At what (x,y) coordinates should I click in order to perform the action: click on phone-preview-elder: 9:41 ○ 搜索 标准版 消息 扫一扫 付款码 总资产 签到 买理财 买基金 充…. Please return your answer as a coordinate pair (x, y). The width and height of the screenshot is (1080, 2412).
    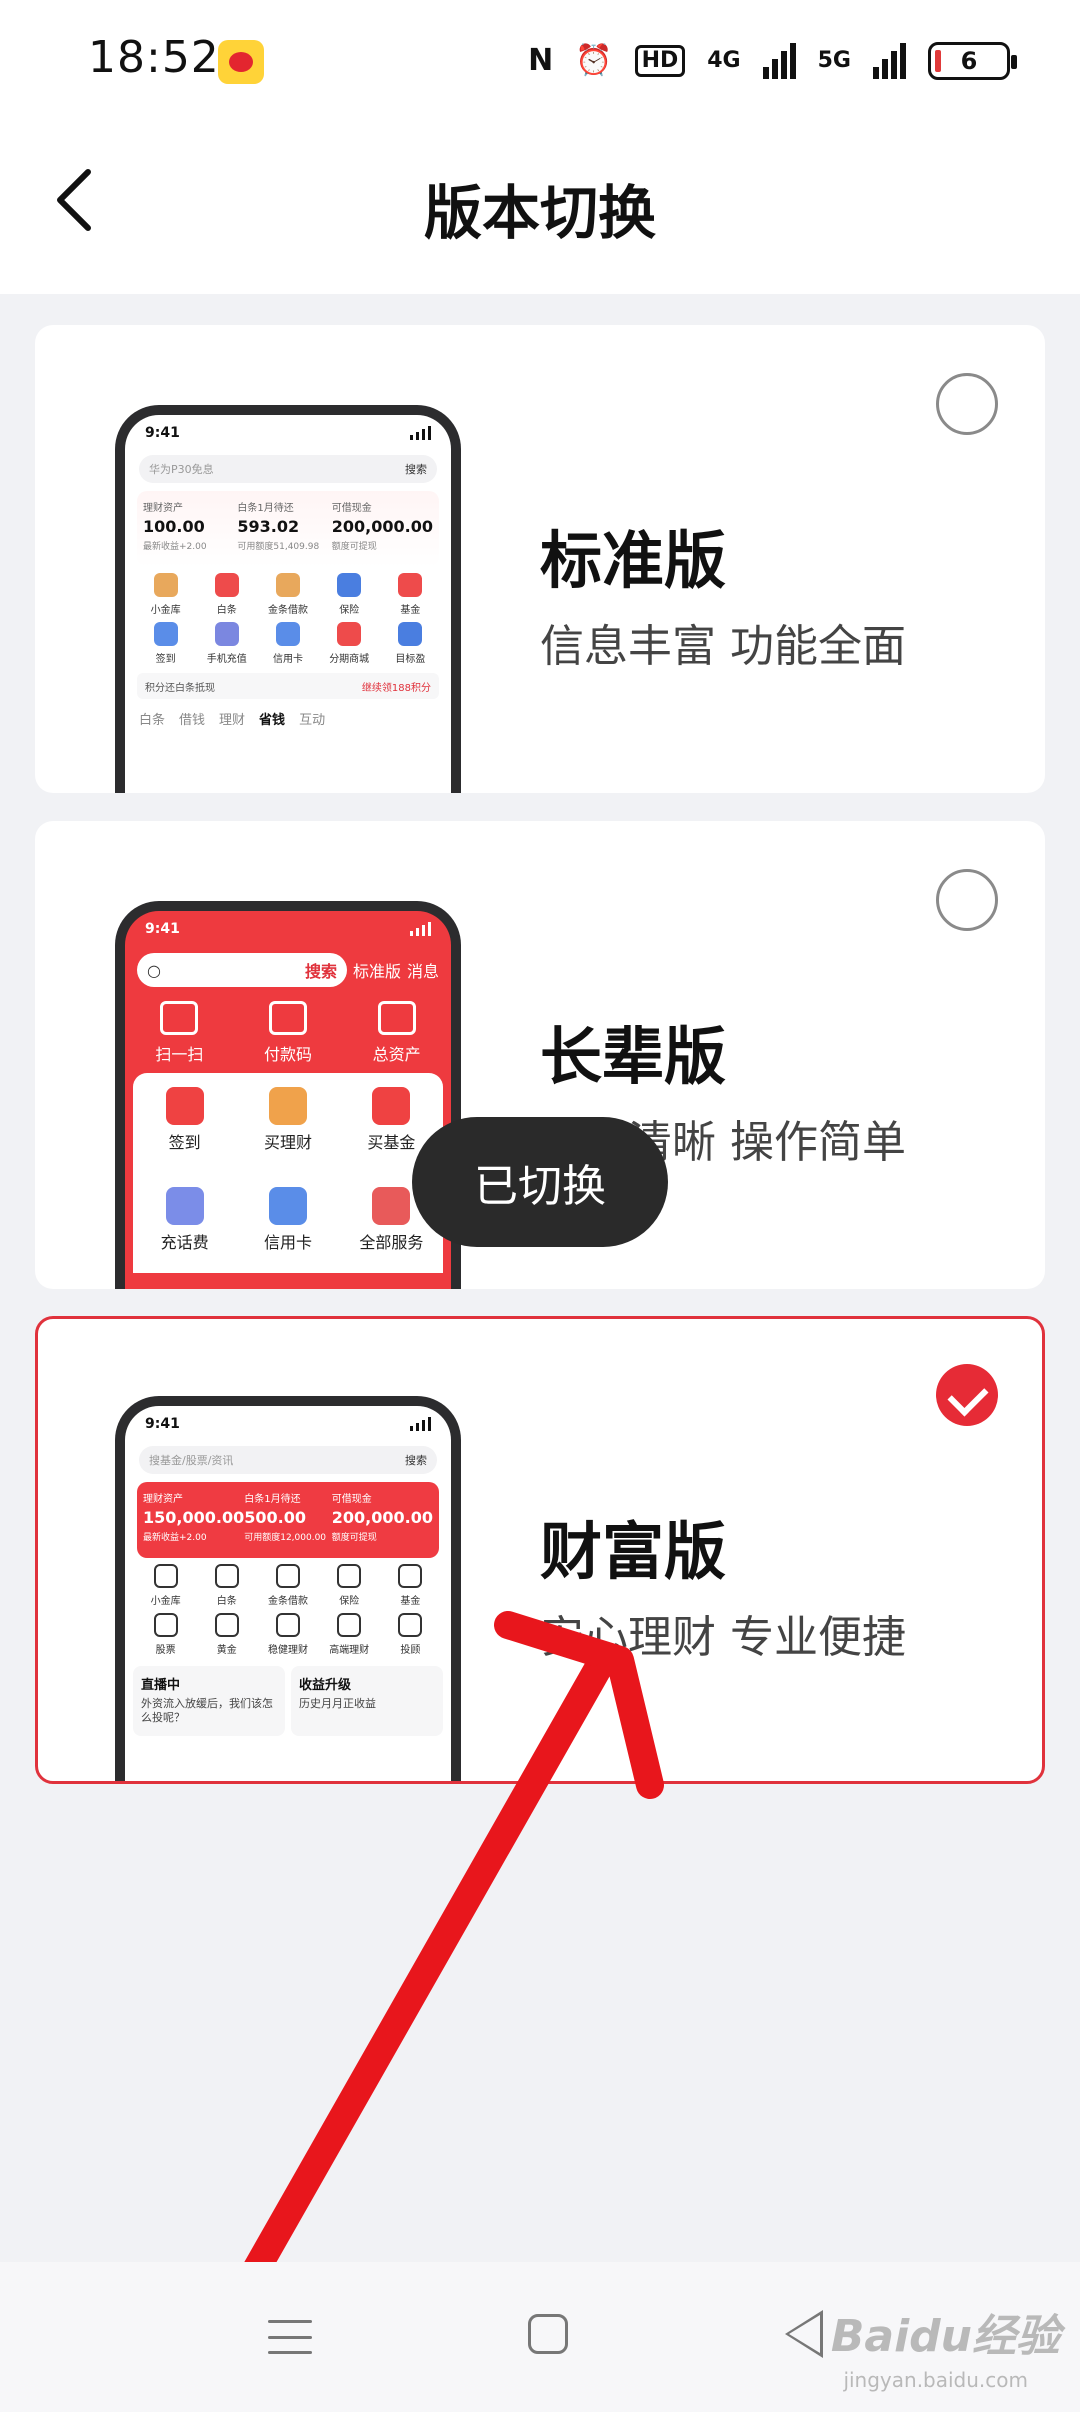
    Looking at the image, I should click on (288, 1095).